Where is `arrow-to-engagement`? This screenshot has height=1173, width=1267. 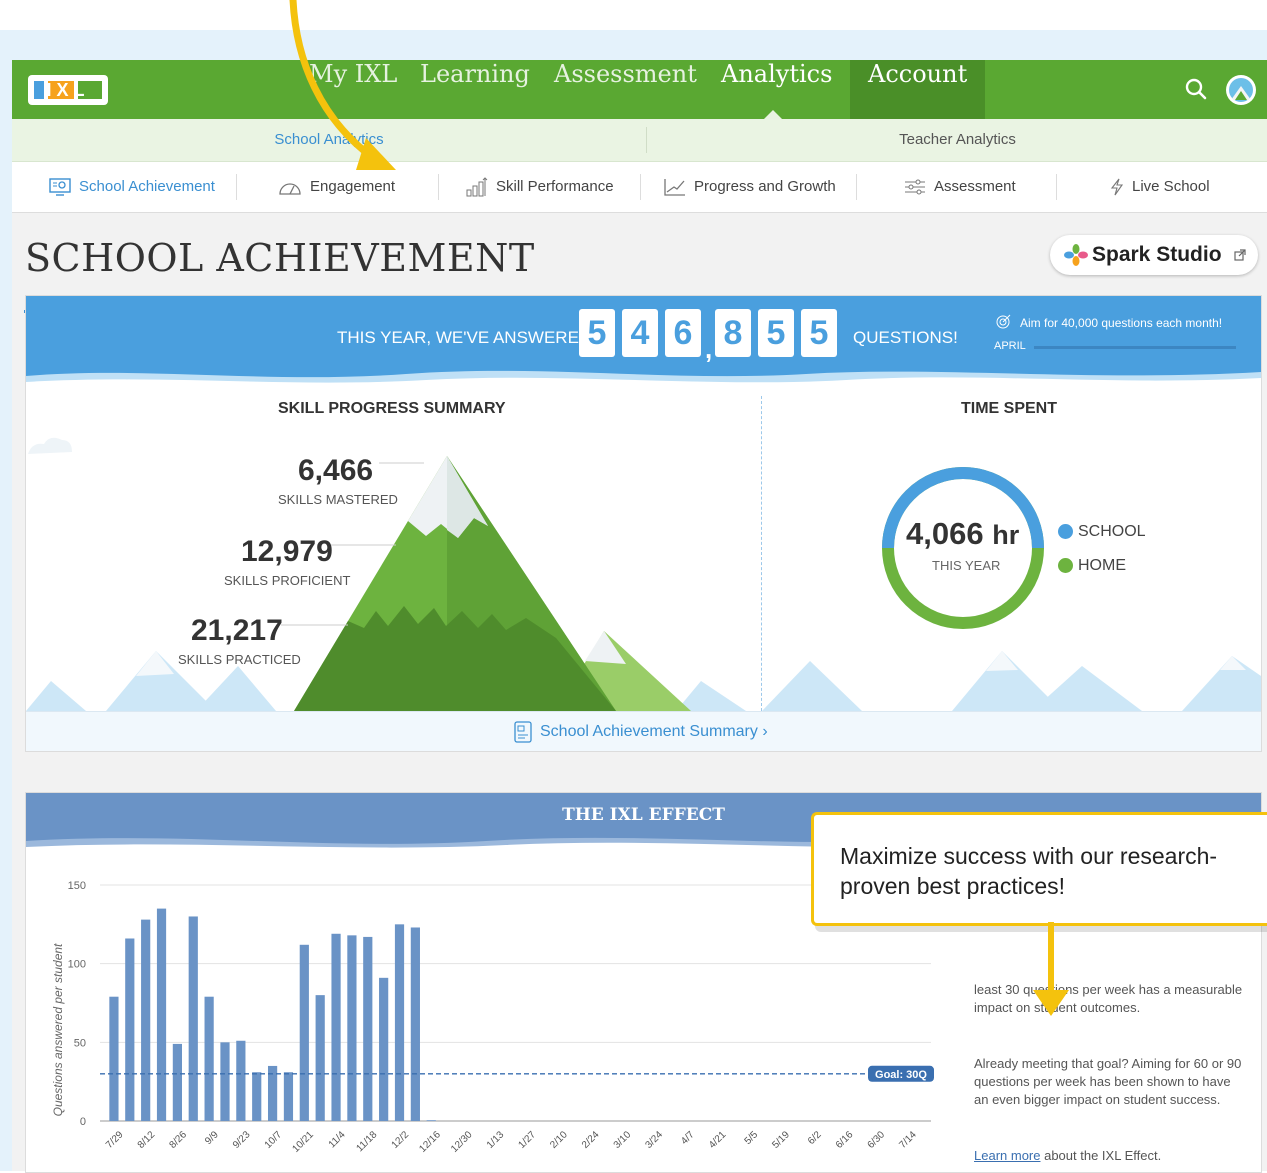 arrow-to-engagement is located at coordinates (334, 82).